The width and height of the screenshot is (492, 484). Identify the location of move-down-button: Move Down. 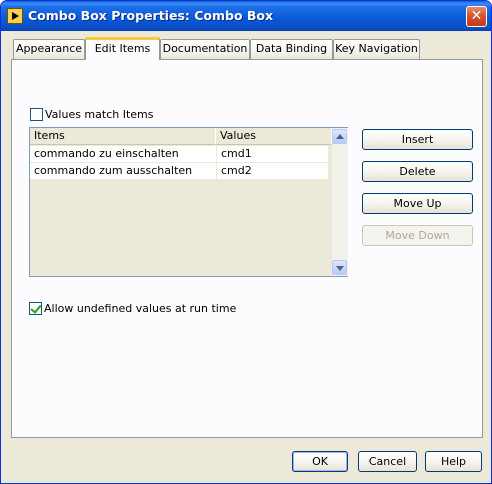
(417, 235).